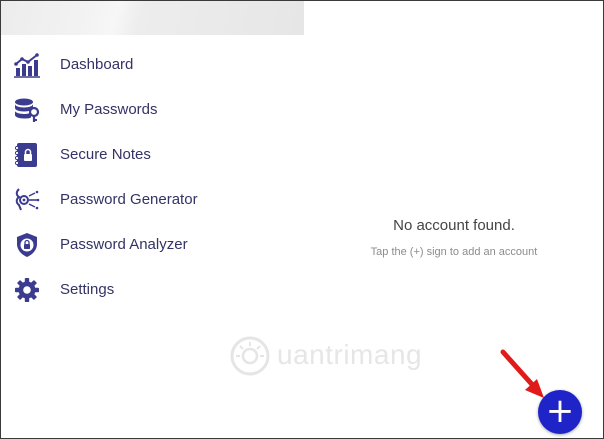 This screenshot has width=604, height=439. What do you see at coordinates (350, 354) in the screenshot?
I see `watermark-text: uantrimang` at bounding box center [350, 354].